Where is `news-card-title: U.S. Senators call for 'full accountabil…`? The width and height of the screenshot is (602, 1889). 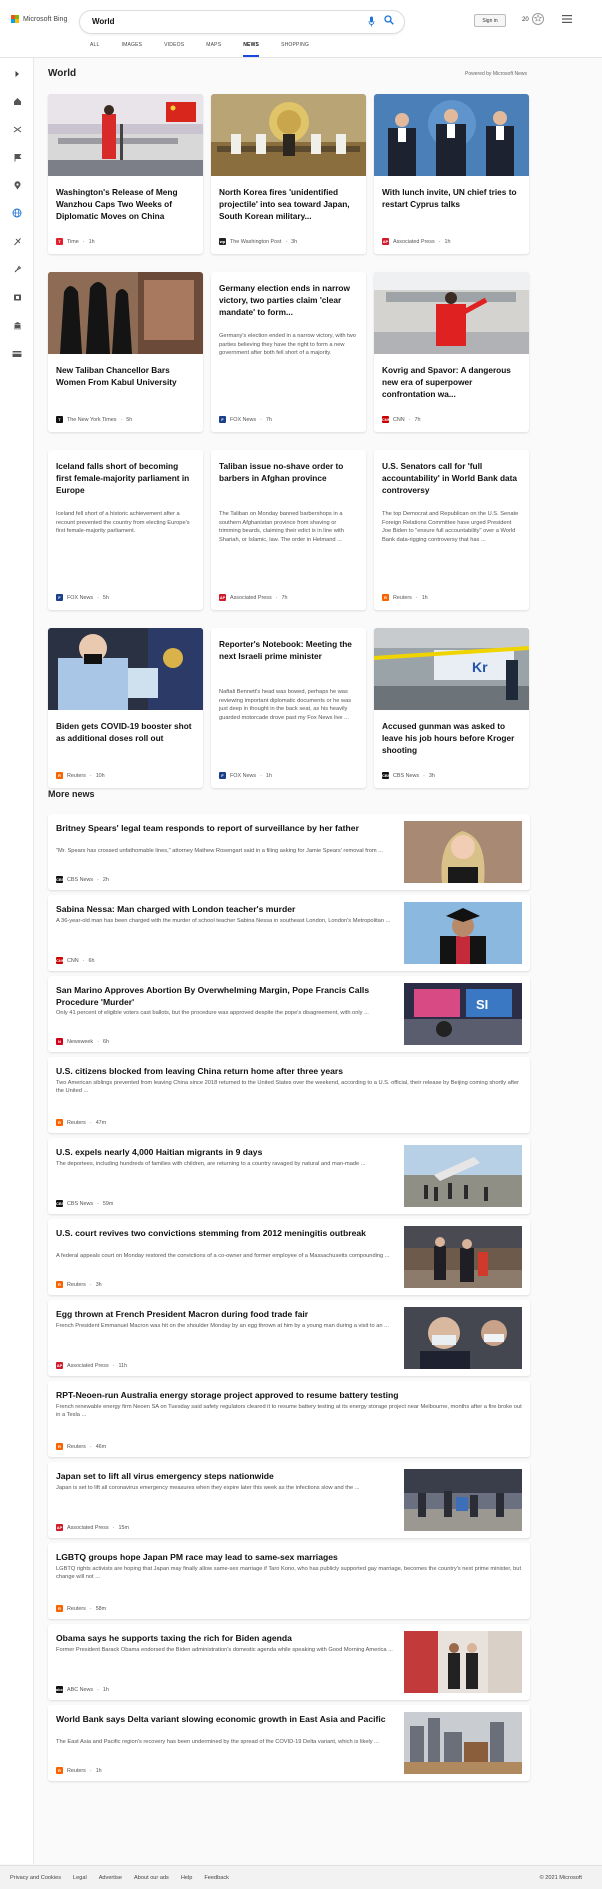 news-card-title: U.S. Senators call for 'full accountabil… is located at coordinates (452, 478).